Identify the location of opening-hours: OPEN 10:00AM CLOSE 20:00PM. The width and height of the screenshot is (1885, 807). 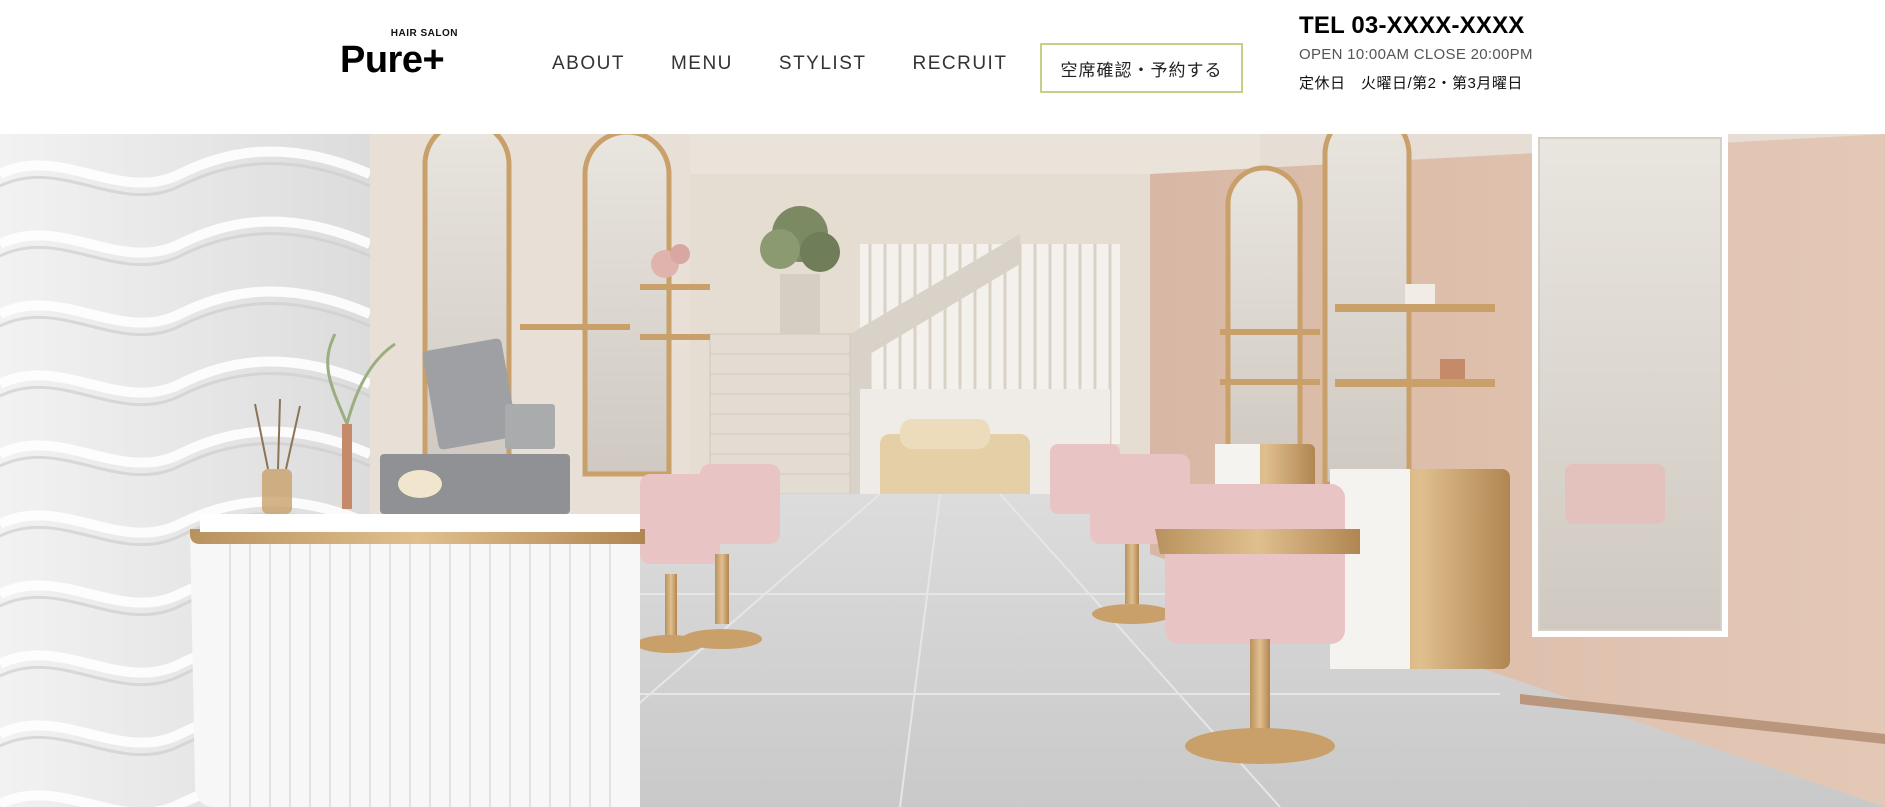
(1416, 54).